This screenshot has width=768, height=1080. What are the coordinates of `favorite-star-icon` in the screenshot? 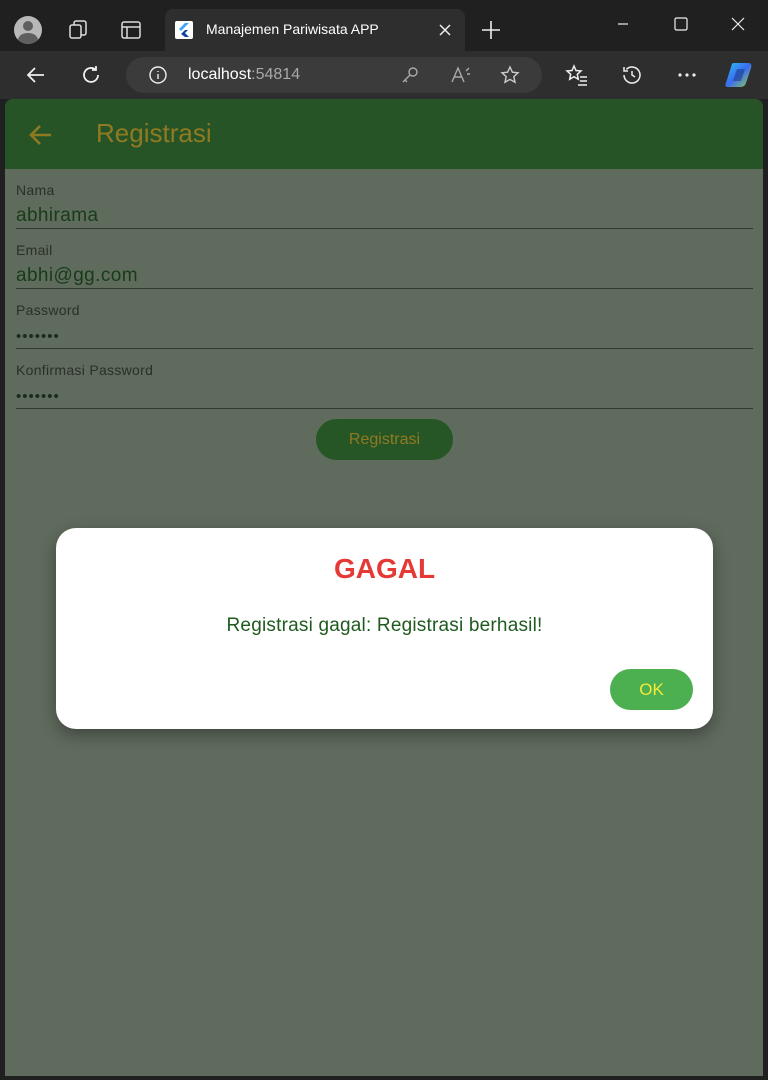 It's located at (510, 75).